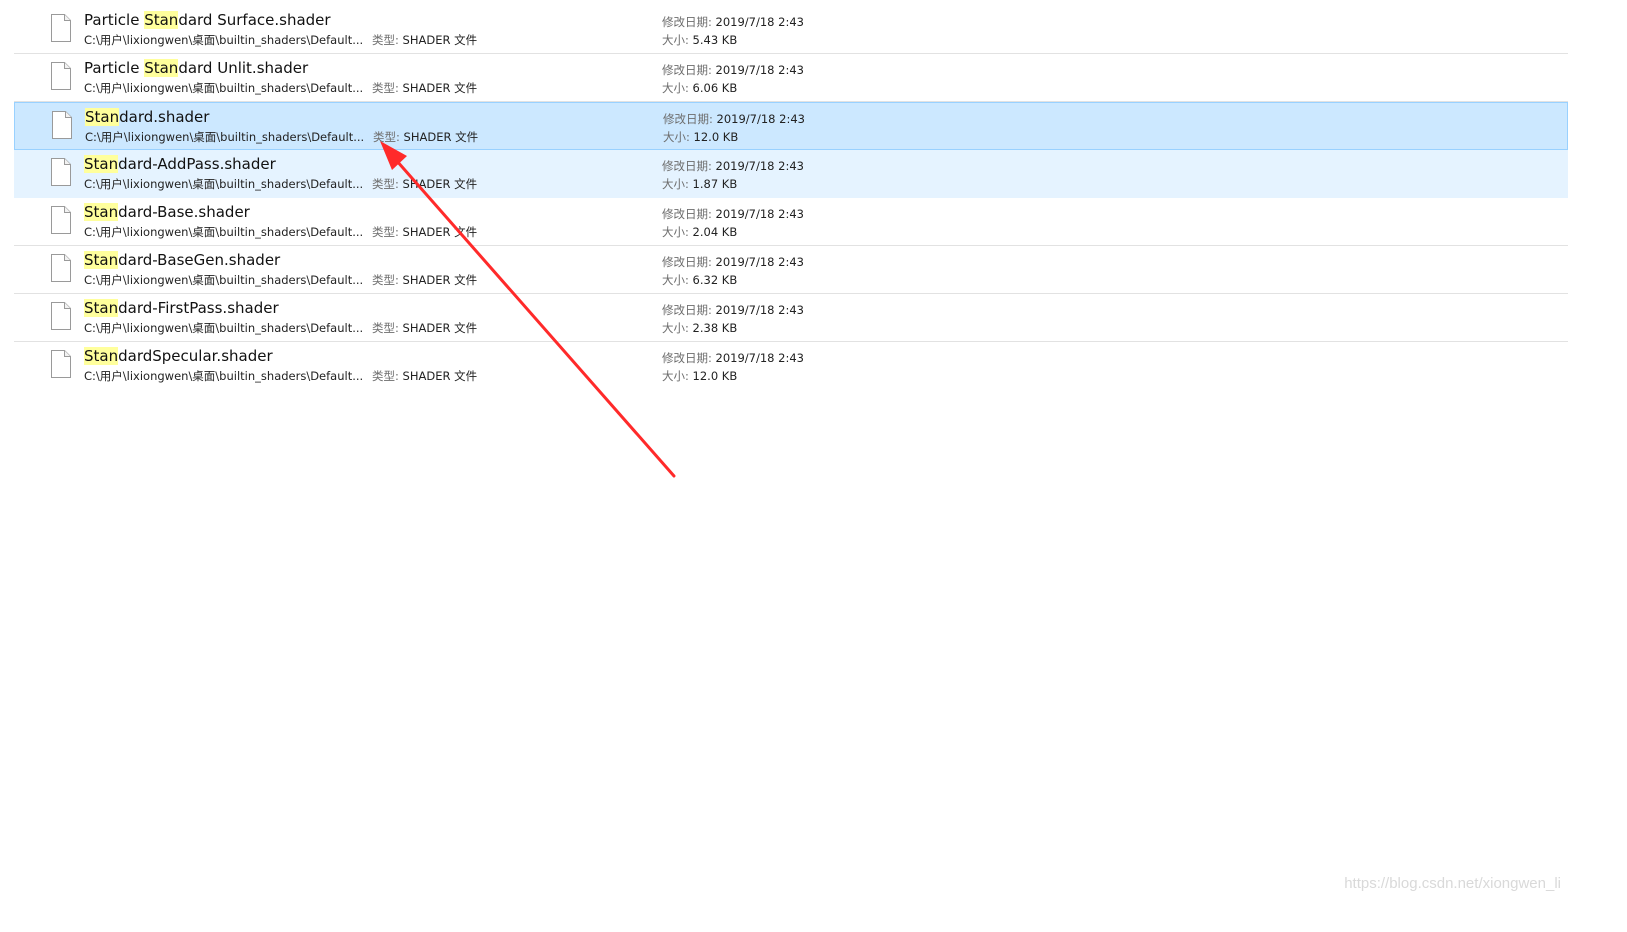 The height and width of the screenshot is (932, 1627). I want to click on file-size: 大小: 2.38 KB, so click(699, 328).